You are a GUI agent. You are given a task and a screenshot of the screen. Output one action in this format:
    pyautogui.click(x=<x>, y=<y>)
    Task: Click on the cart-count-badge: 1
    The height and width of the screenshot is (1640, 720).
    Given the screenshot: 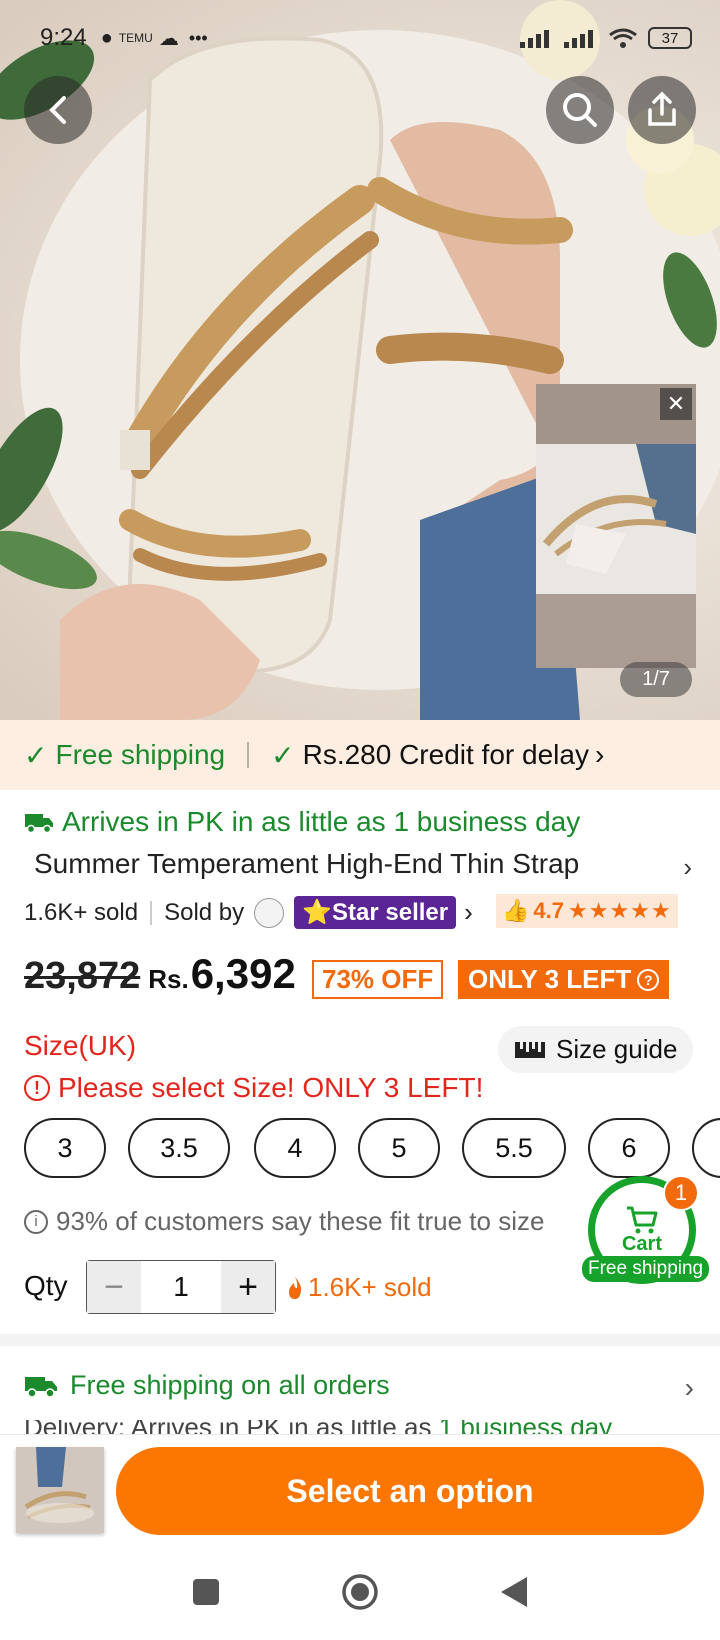 What is the action you would take?
    pyautogui.click(x=681, y=1193)
    